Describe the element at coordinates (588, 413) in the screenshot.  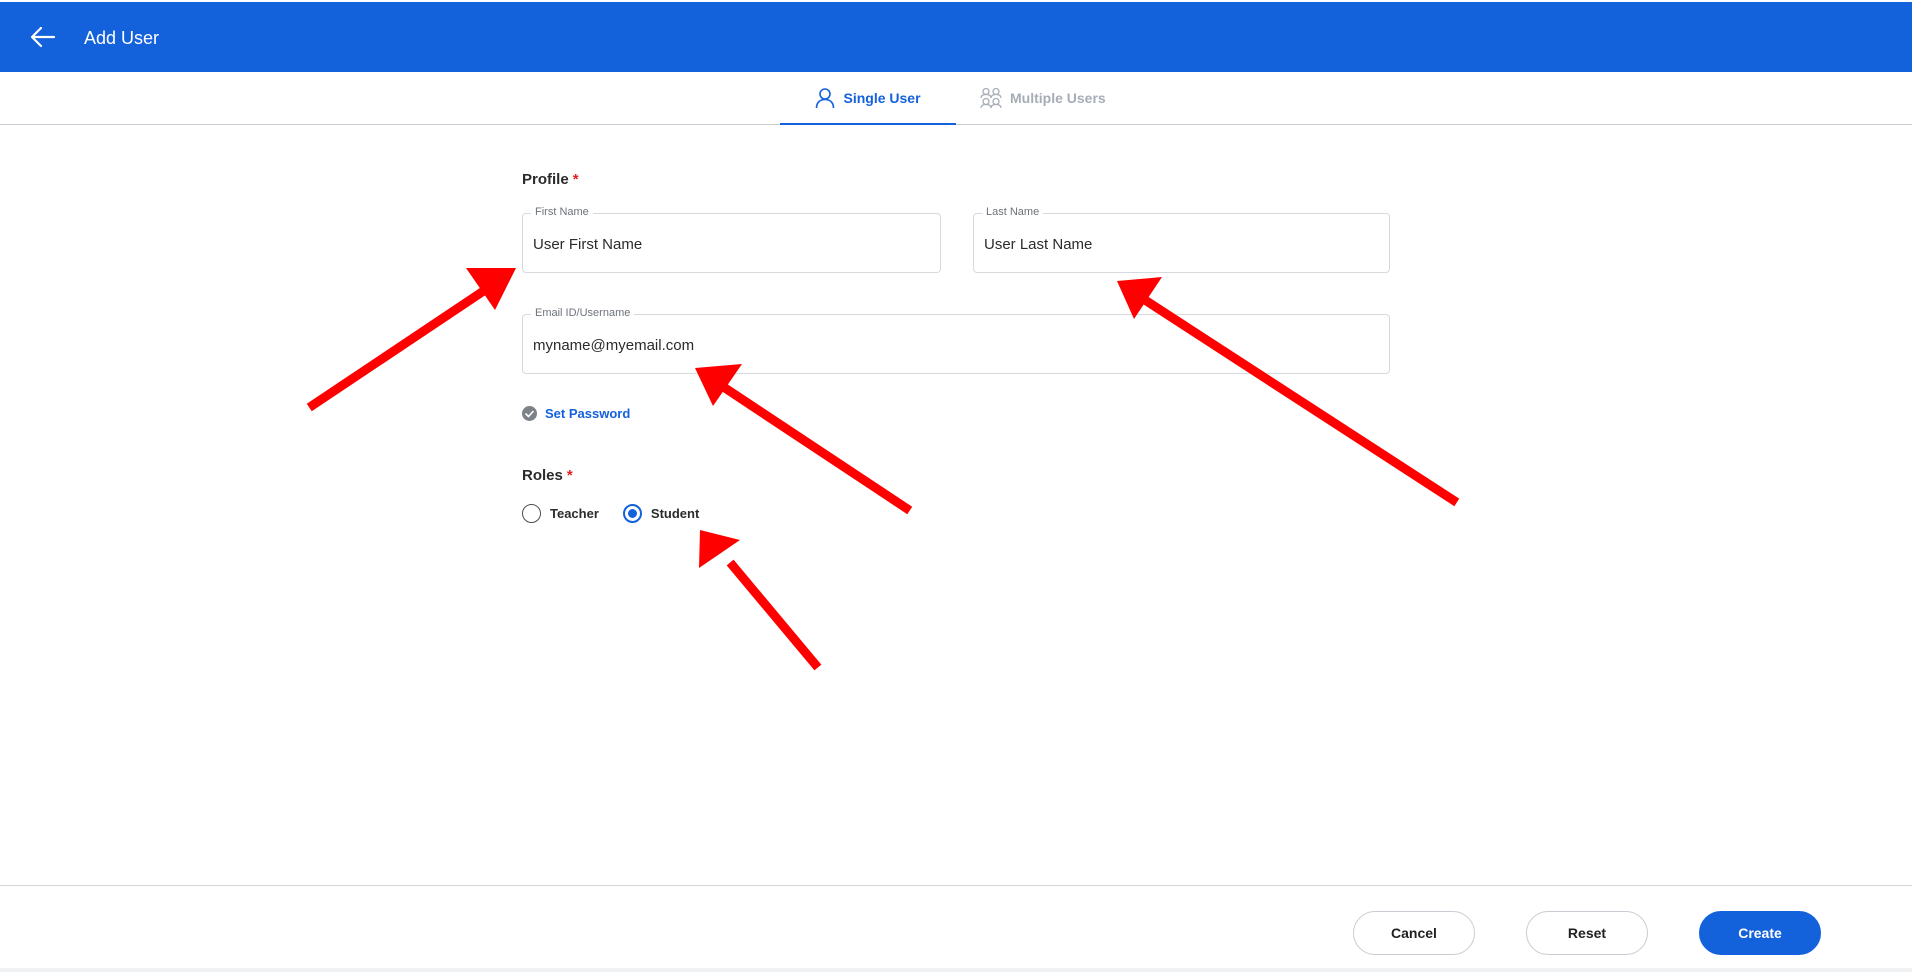
I see `set-password-label: Set Password` at that location.